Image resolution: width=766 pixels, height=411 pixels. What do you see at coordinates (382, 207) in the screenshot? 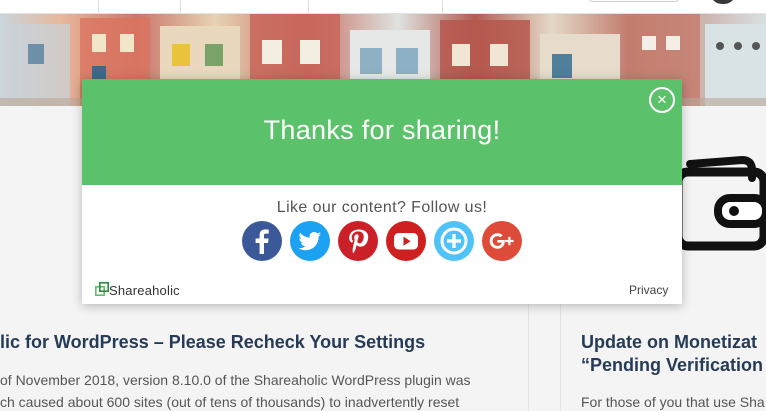
I see `follow-prompt: Like our content? Follow us!` at bounding box center [382, 207].